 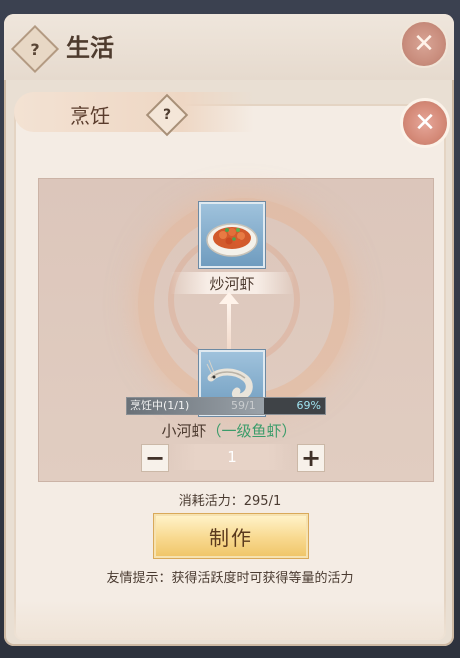 What do you see at coordinates (229, 298) in the screenshot?
I see `craft-arrow-icon` at bounding box center [229, 298].